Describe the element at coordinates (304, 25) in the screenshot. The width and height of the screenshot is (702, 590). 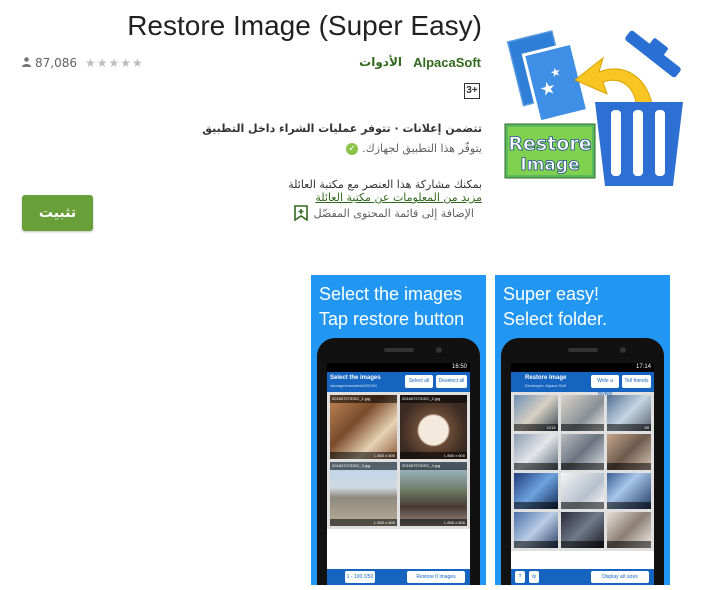
I see `app-title: Restore Image (Super Easy)` at that location.